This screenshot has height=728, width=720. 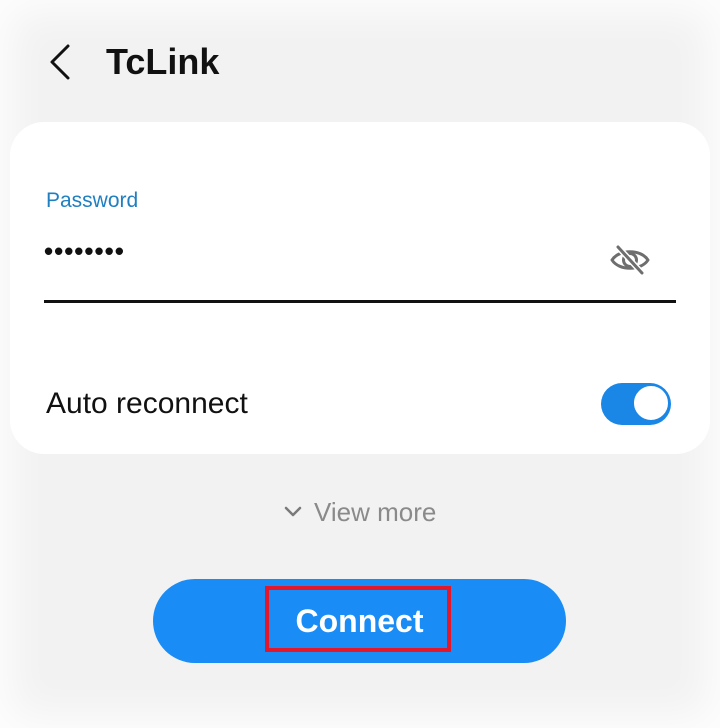 I want to click on auto-reconnect-toggle, so click(x=636, y=404).